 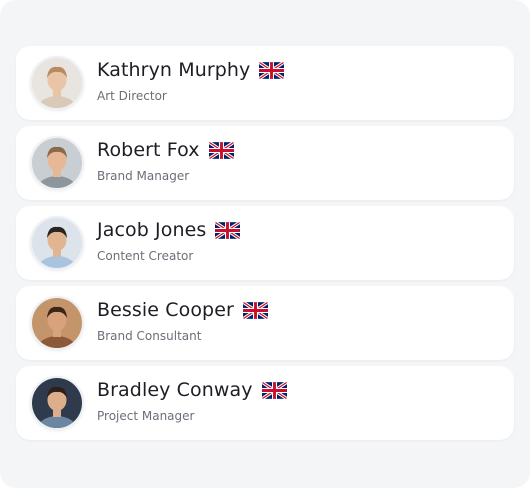 I want to click on member-name: Bessie Cooper, so click(x=165, y=310).